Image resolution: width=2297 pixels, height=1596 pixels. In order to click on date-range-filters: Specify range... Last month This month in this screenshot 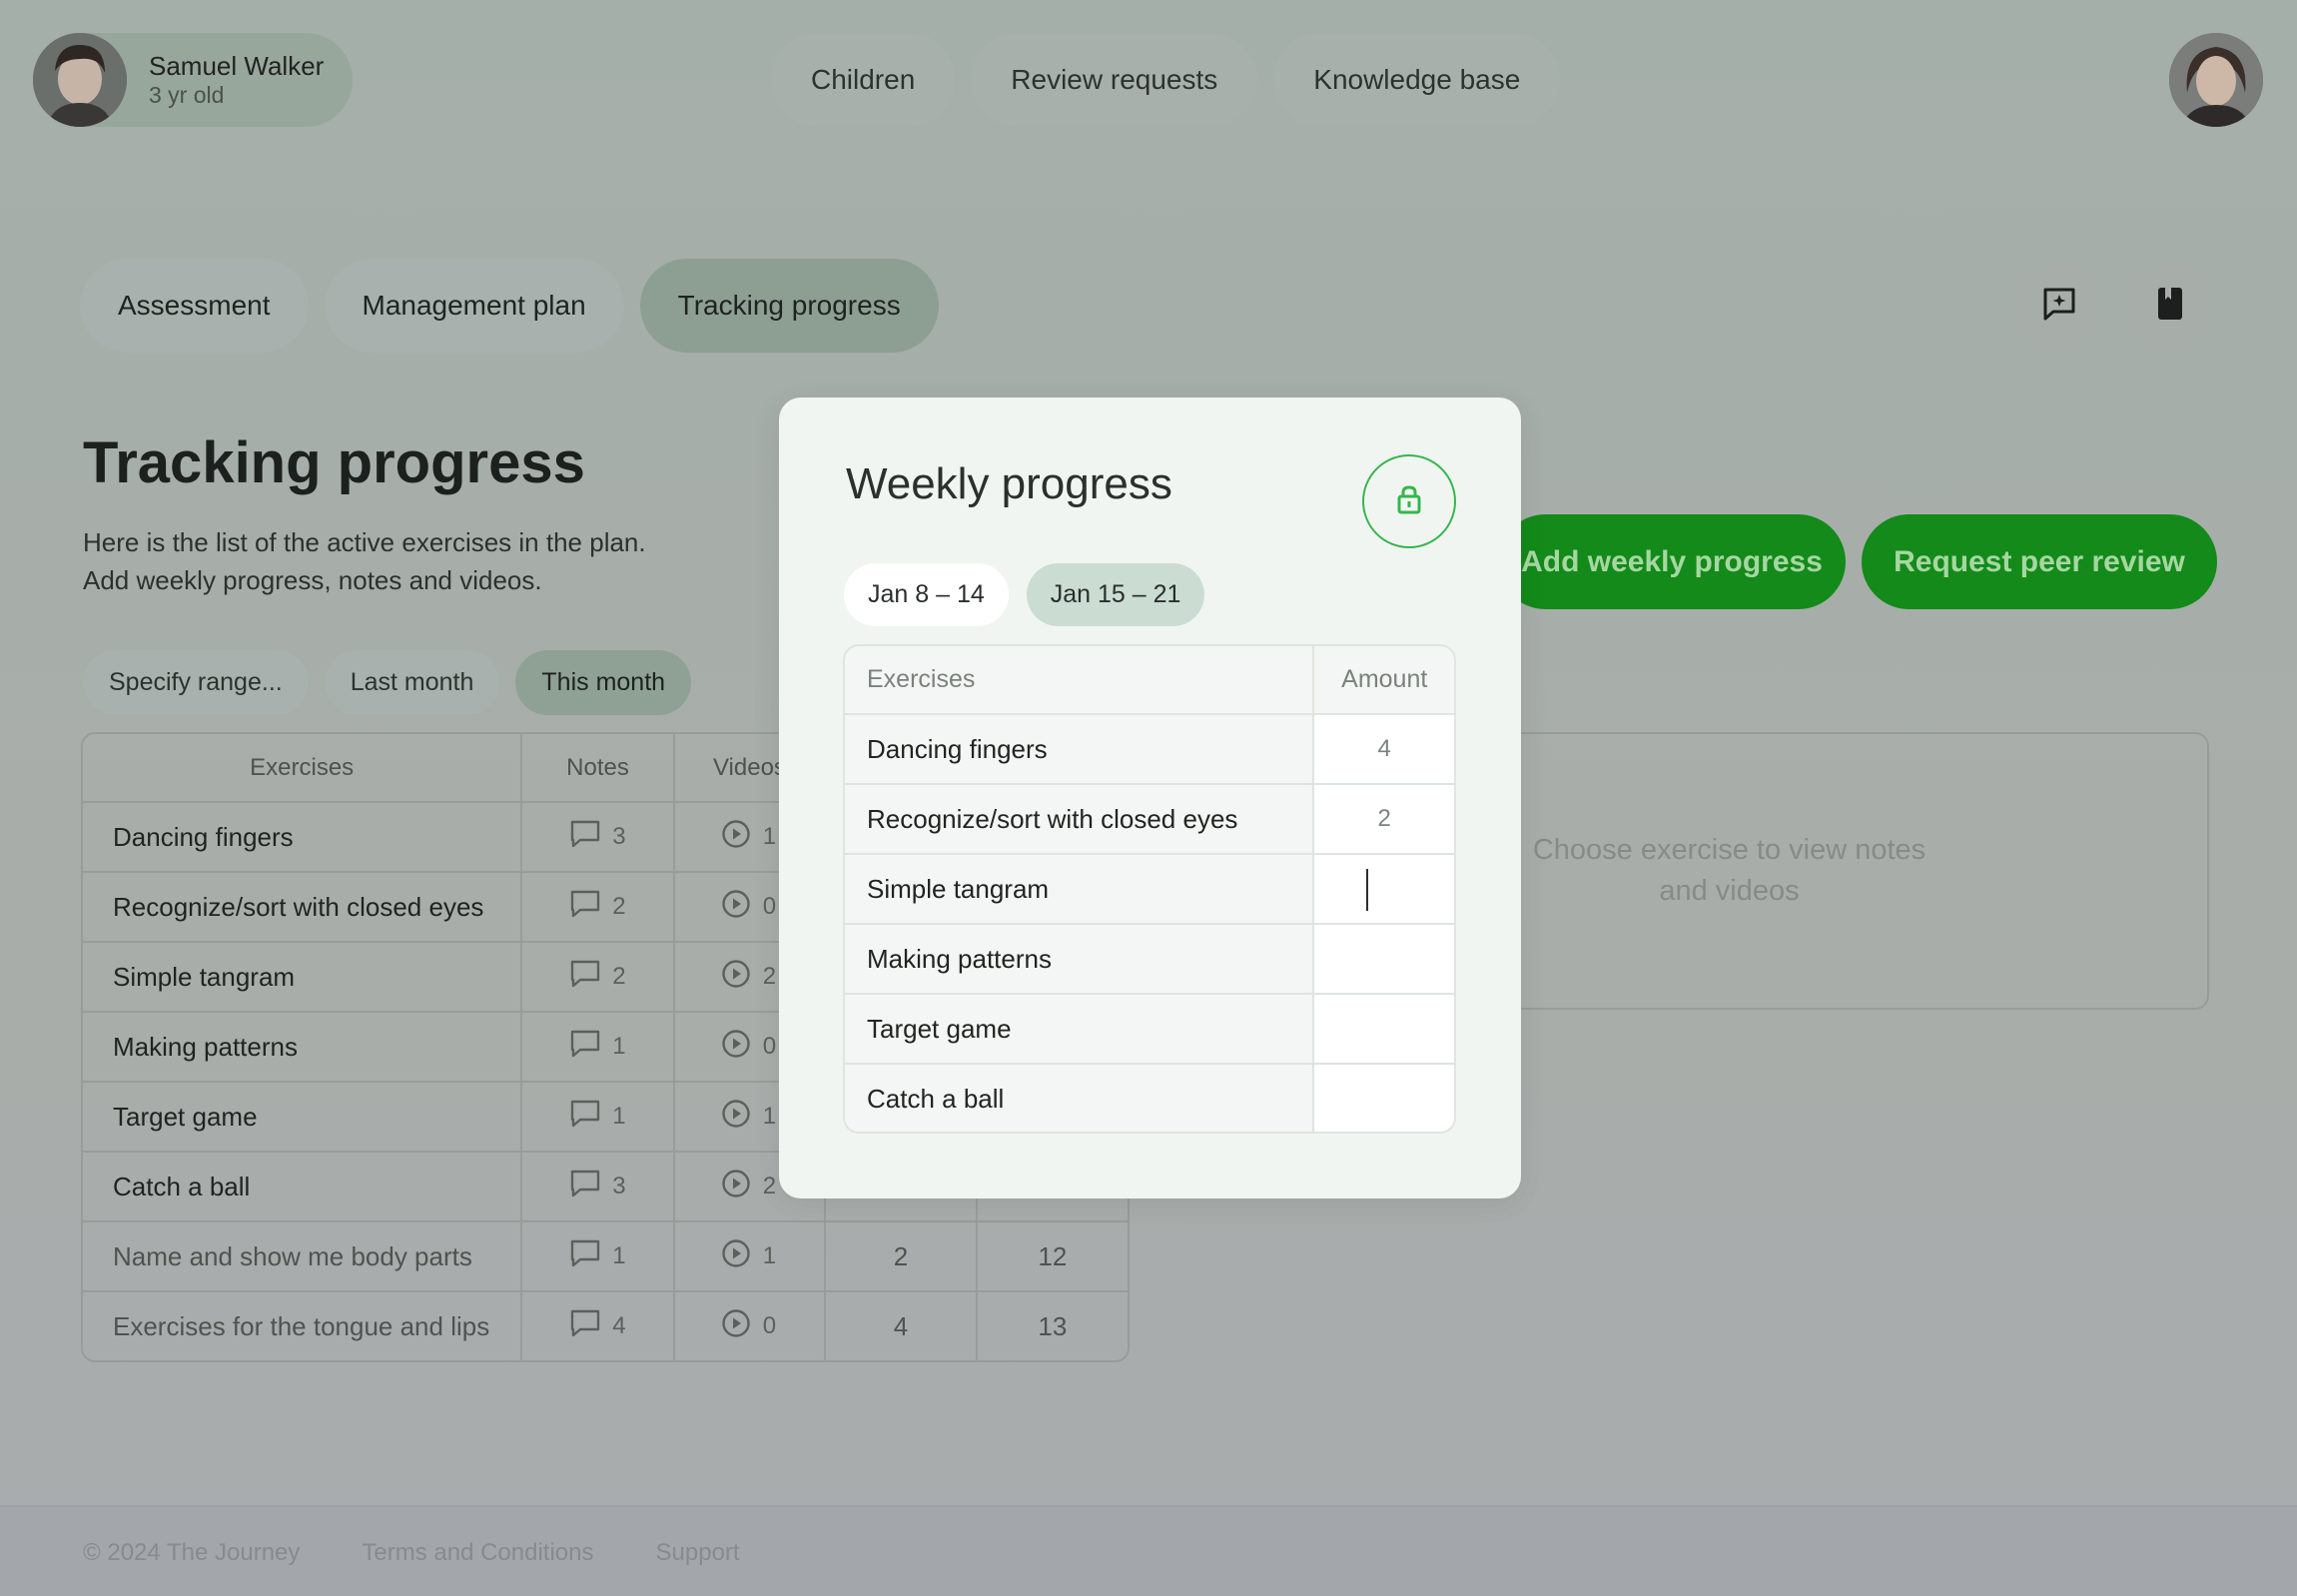, I will do `click(387, 682)`.